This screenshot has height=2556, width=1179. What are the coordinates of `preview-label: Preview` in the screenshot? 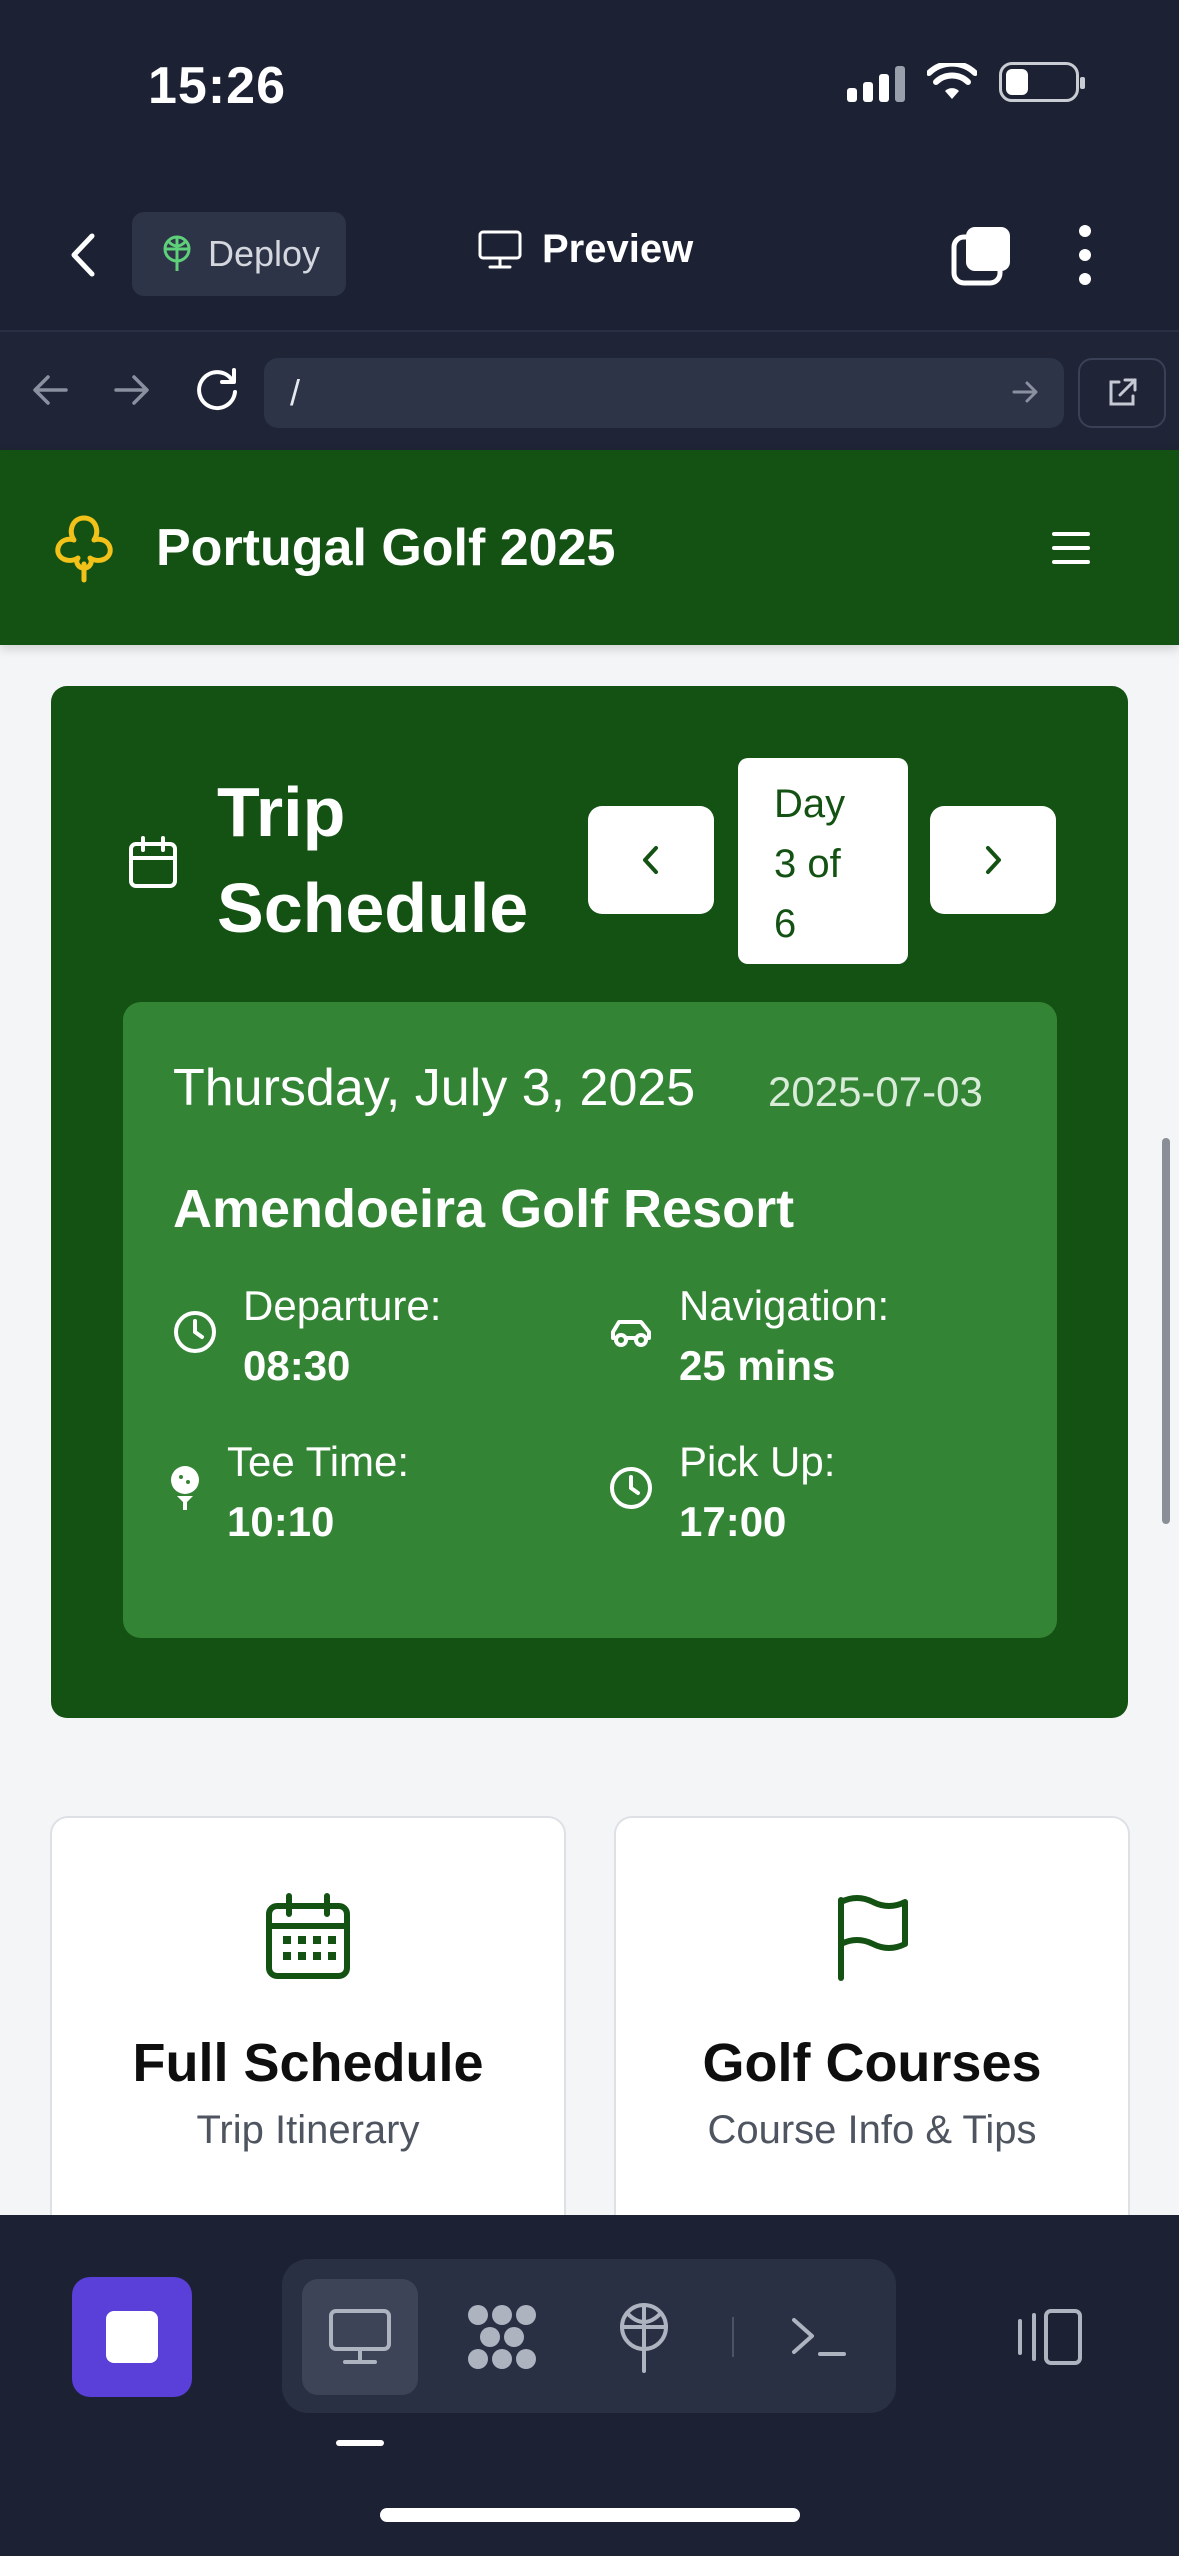 It's located at (618, 249).